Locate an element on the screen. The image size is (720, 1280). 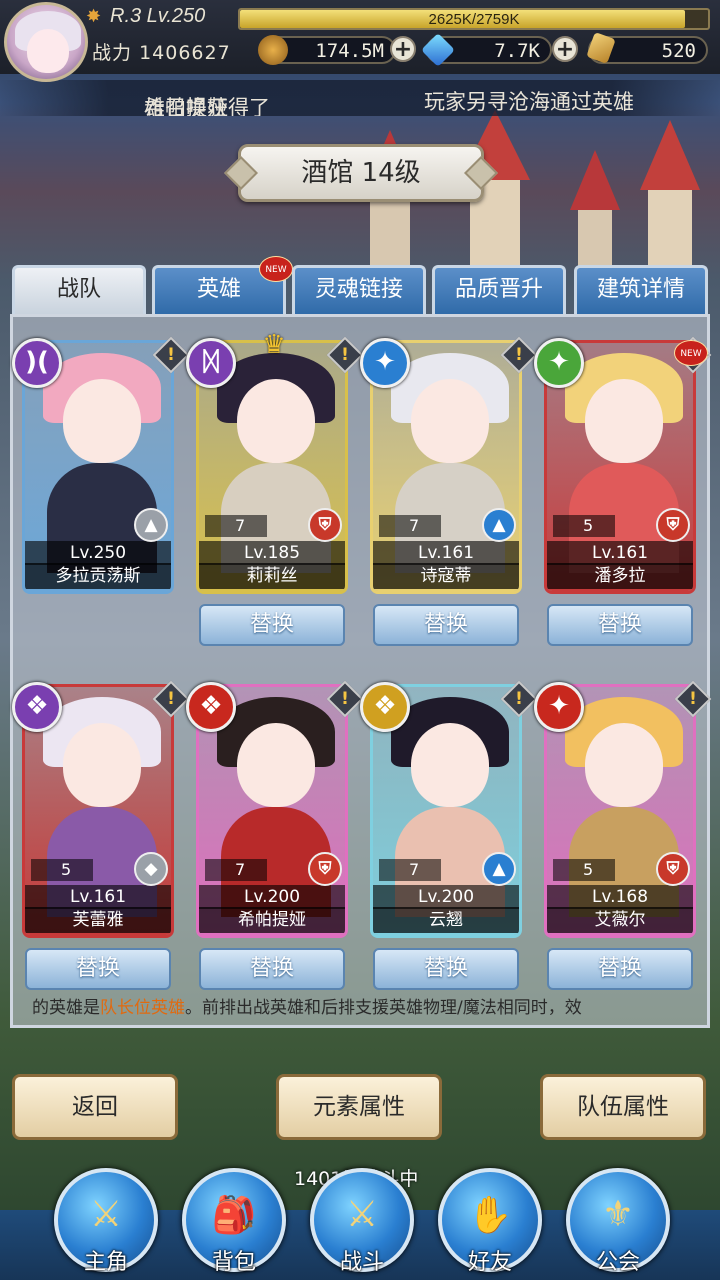
marquee-message-2: 玩家另寻沧海通过英雄 is located at coordinates (529, 102).